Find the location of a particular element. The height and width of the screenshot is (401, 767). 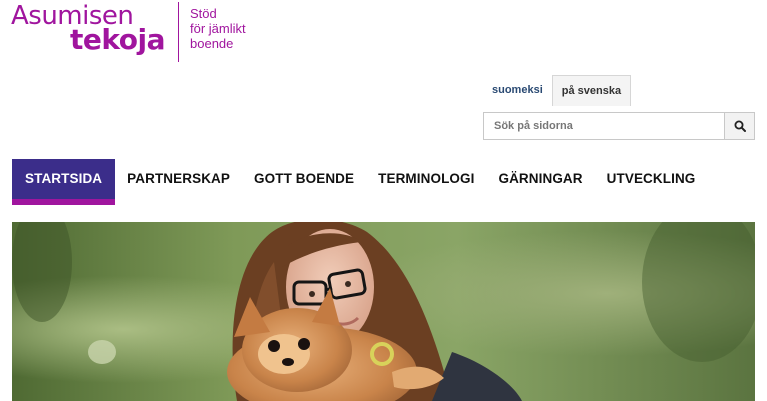

nav-item-garningar: GÄRNINGAR is located at coordinates (540, 182).